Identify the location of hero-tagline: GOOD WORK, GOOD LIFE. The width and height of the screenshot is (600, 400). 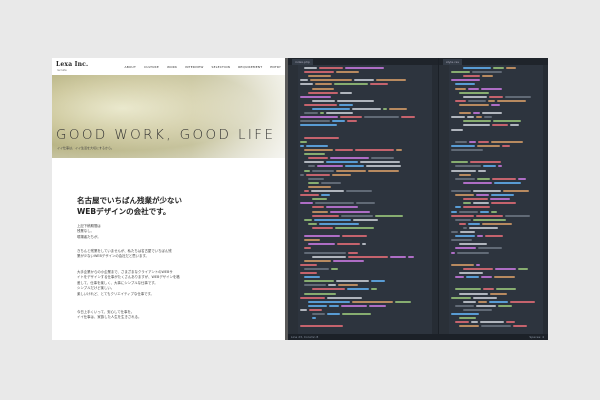
(166, 135).